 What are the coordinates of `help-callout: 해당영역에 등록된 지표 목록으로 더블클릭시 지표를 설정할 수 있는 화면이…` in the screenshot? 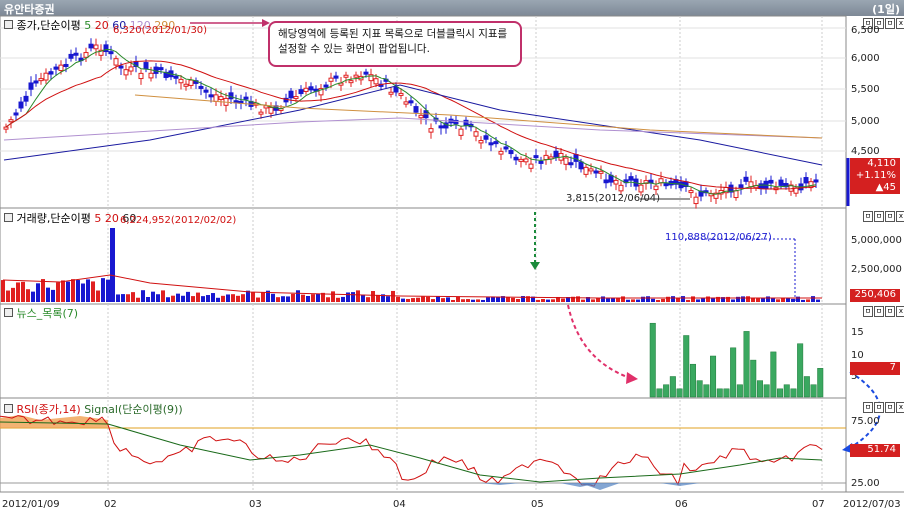 It's located at (395, 44).